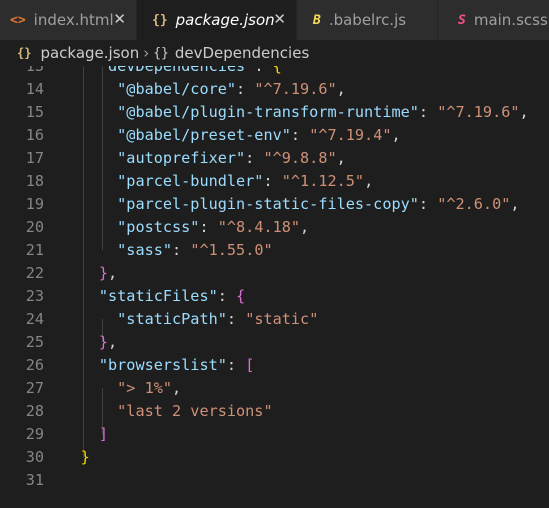 This screenshot has height=508, width=549. I want to click on line-number: 31, so click(34, 480).